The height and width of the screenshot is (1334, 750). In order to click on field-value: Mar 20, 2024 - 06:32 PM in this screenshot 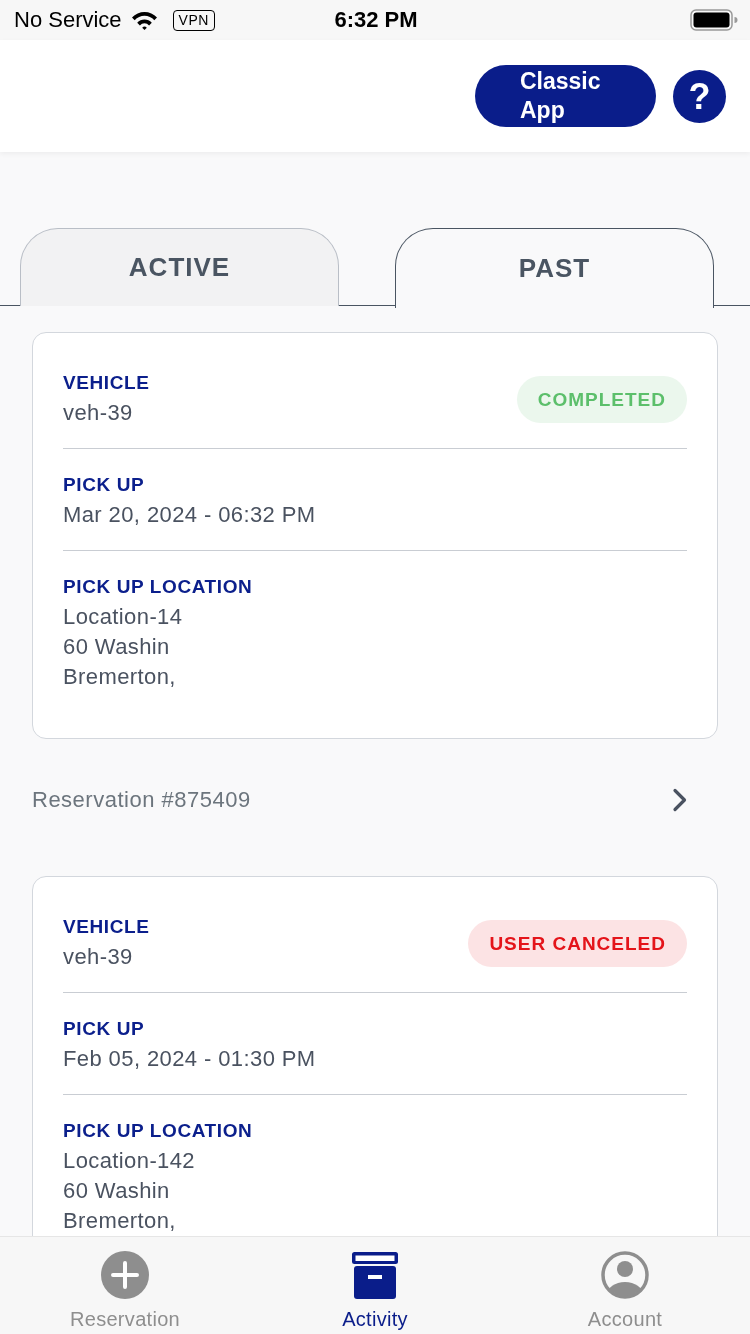, I will do `click(189, 515)`.